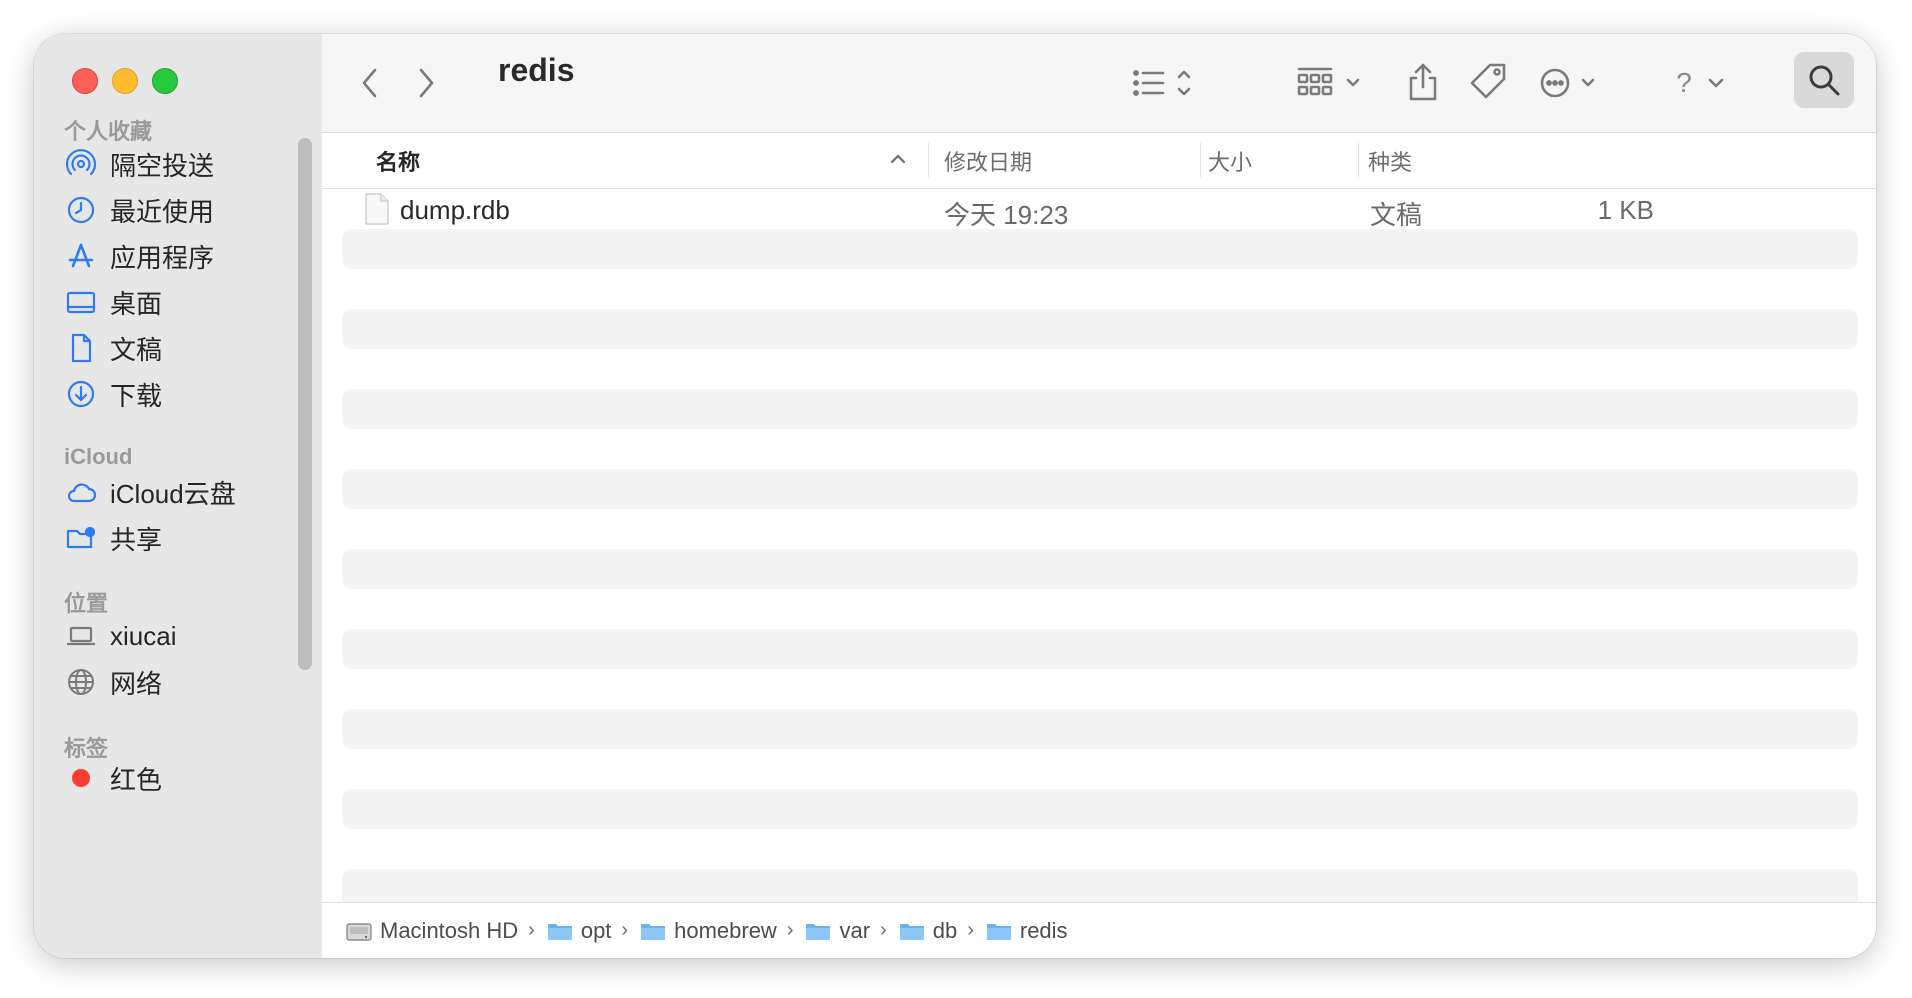  Describe the element at coordinates (98, 456) in the screenshot. I see `icloud-header: iCloud` at that location.